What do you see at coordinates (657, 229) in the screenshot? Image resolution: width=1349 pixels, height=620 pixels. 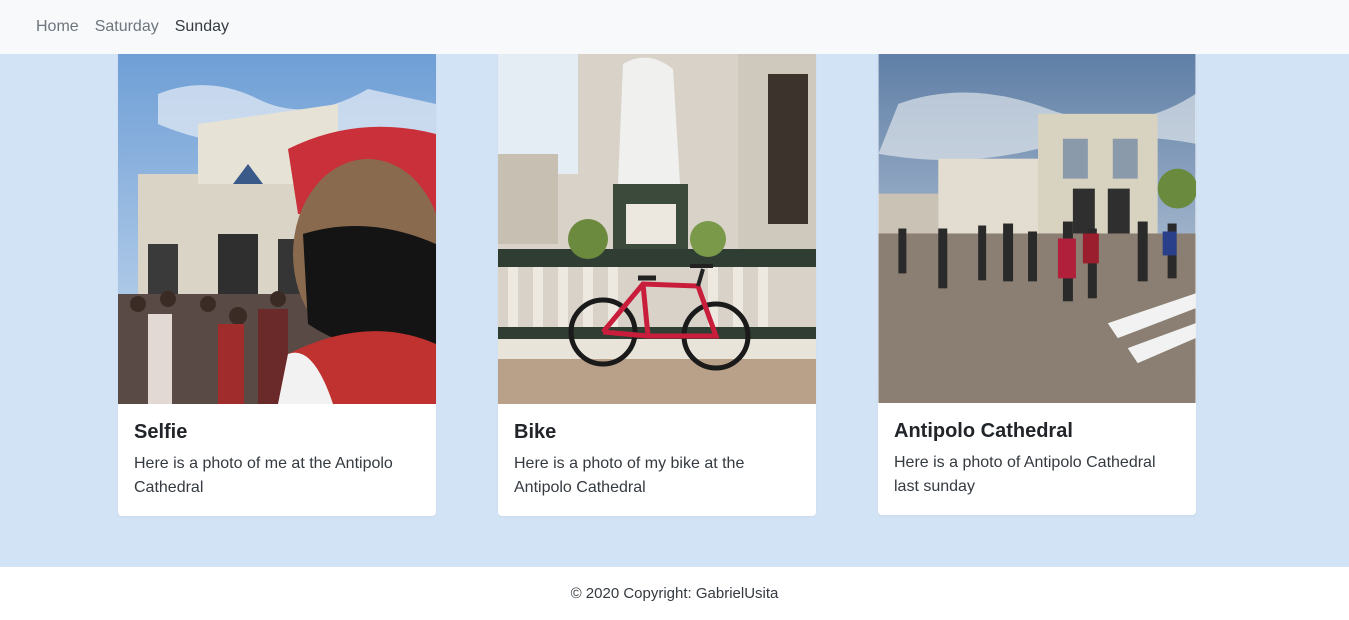 I see `bike-photo` at bounding box center [657, 229].